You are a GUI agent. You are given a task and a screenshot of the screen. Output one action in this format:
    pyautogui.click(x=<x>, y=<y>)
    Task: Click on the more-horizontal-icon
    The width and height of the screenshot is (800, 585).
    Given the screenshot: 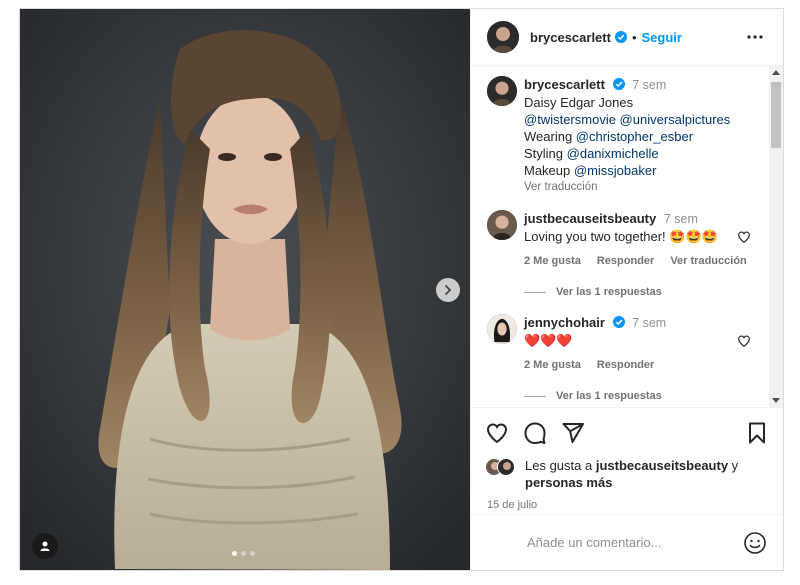 What is the action you would take?
    pyautogui.click(x=755, y=37)
    